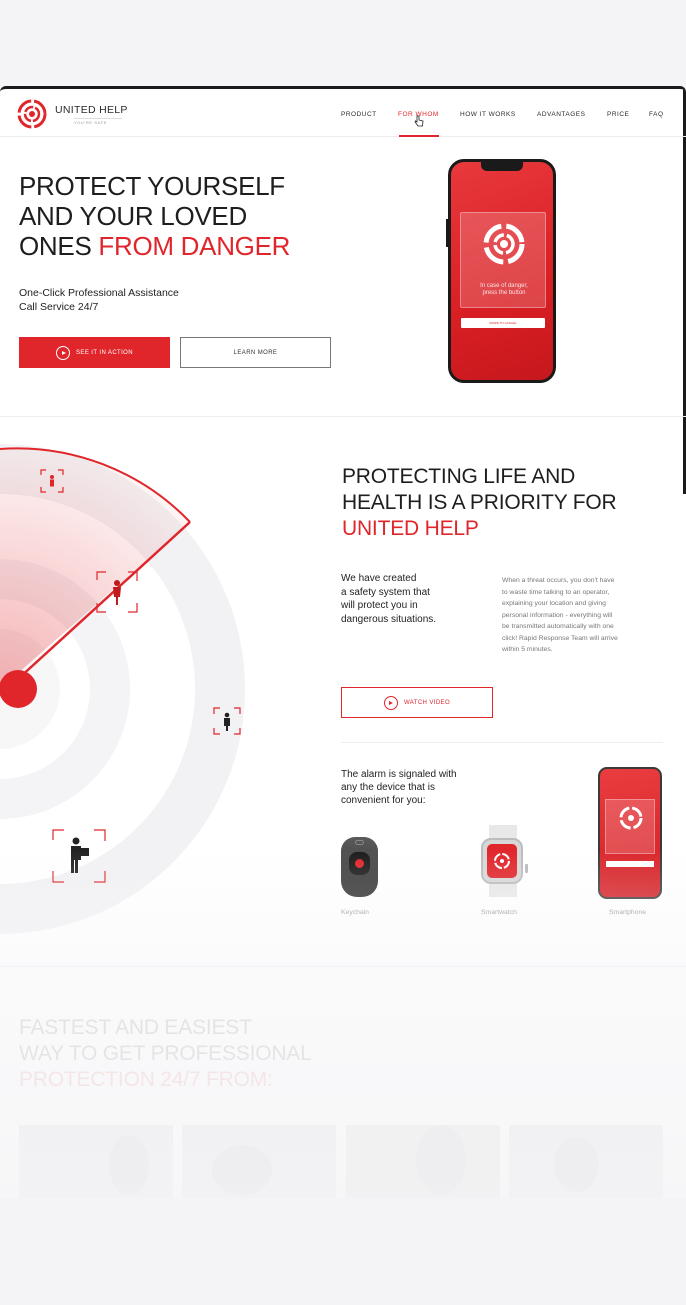 The image size is (686, 1305). What do you see at coordinates (499, 912) in the screenshot?
I see `device-label-smartwatch: Smartwatch` at bounding box center [499, 912].